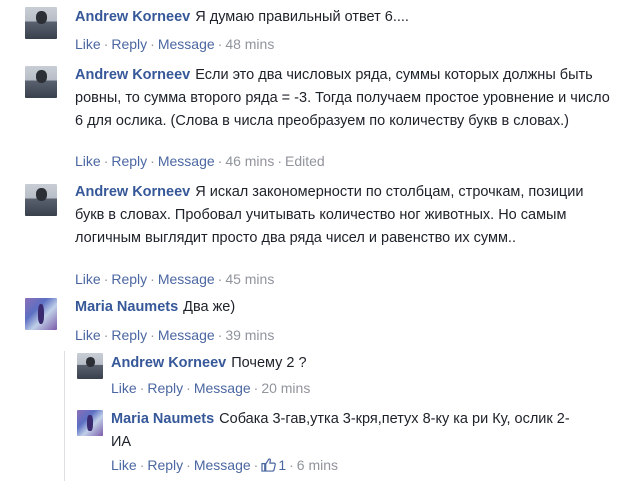  Describe the element at coordinates (269, 465) in the screenshot. I see `thumbs-up-icon` at that location.